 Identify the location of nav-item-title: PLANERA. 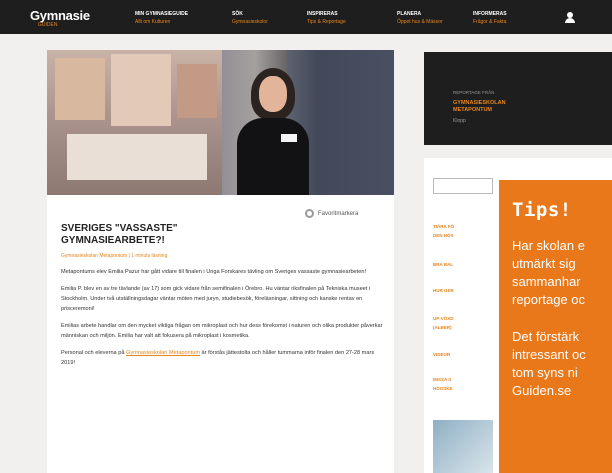
(409, 14).